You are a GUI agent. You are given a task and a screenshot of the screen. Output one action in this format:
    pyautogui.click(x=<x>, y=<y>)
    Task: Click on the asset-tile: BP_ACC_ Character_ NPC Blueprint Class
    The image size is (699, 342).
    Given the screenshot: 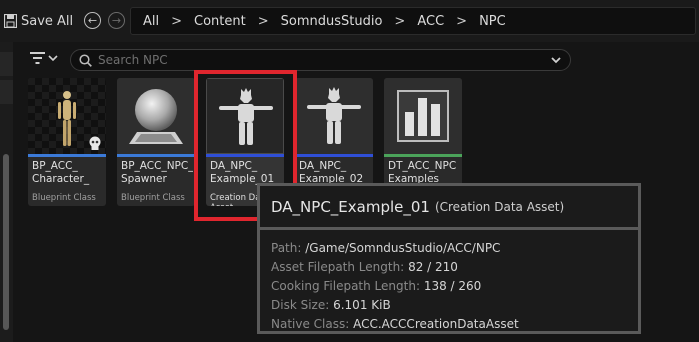 What is the action you would take?
    pyautogui.click(x=67, y=142)
    